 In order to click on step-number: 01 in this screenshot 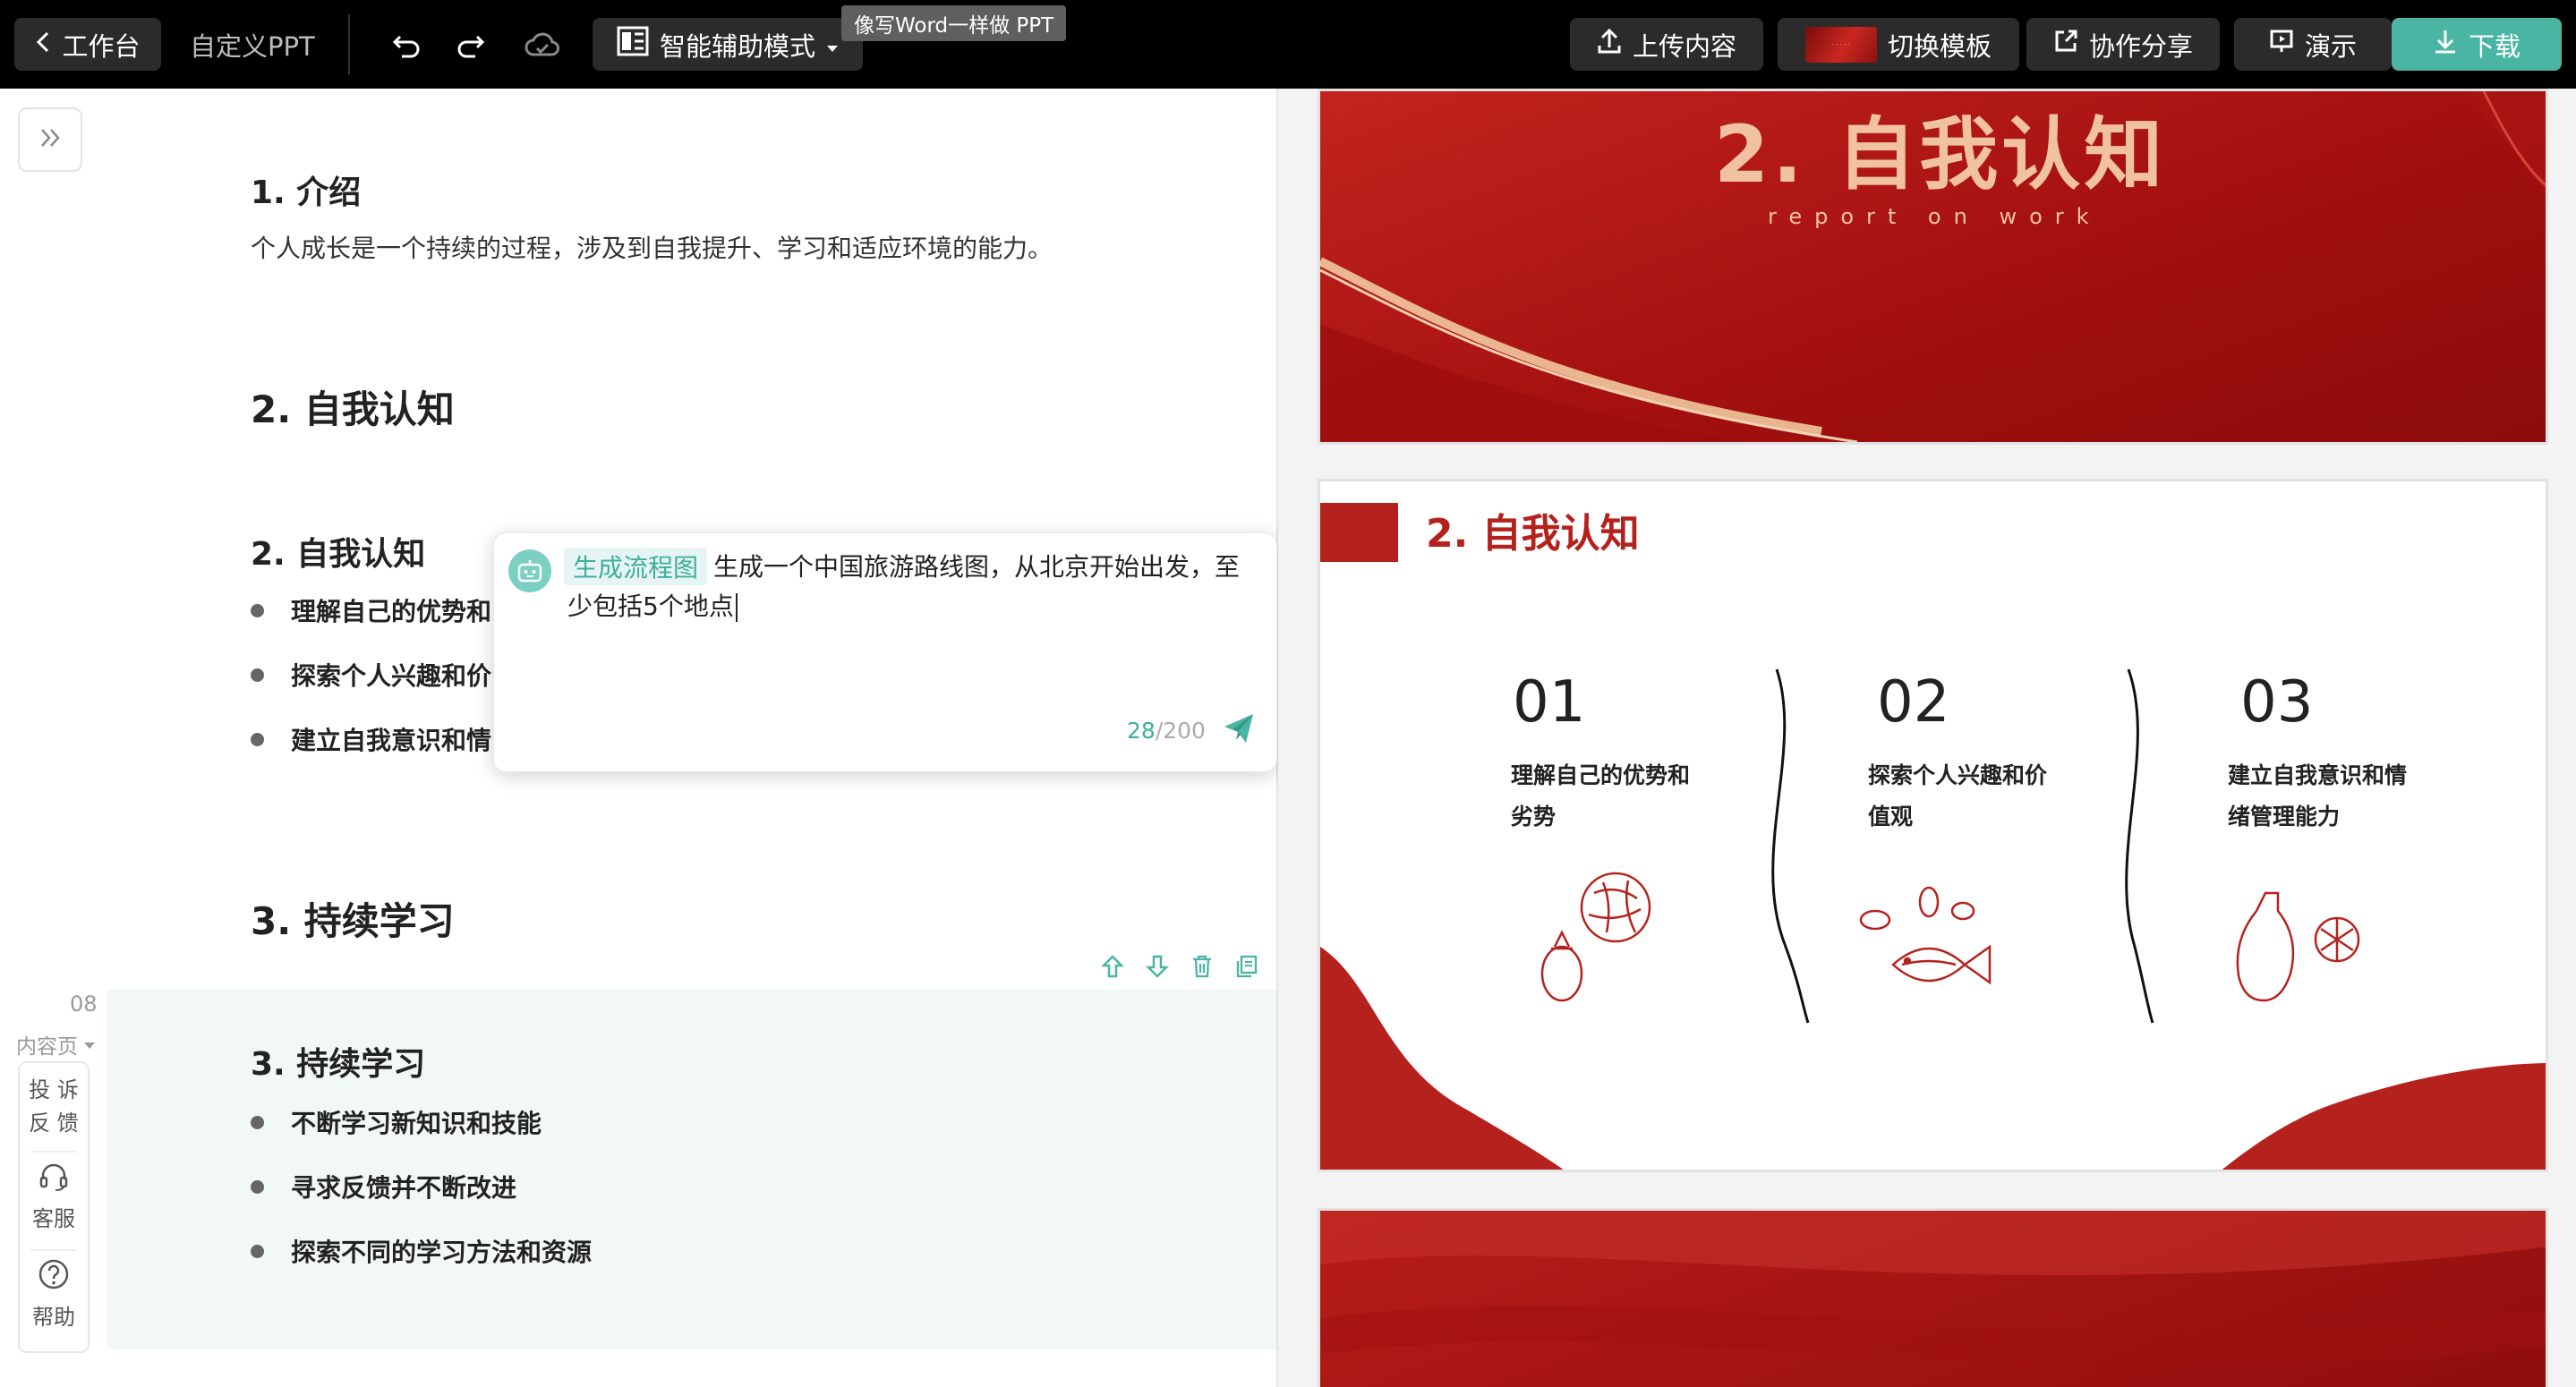, I will do `click(1549, 703)`.